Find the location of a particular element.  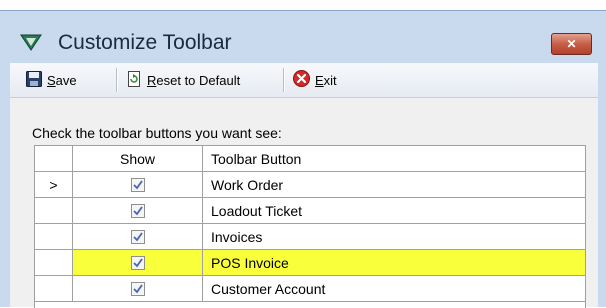

toolbar-button-column-header: Toolbar Button is located at coordinates (394, 158).